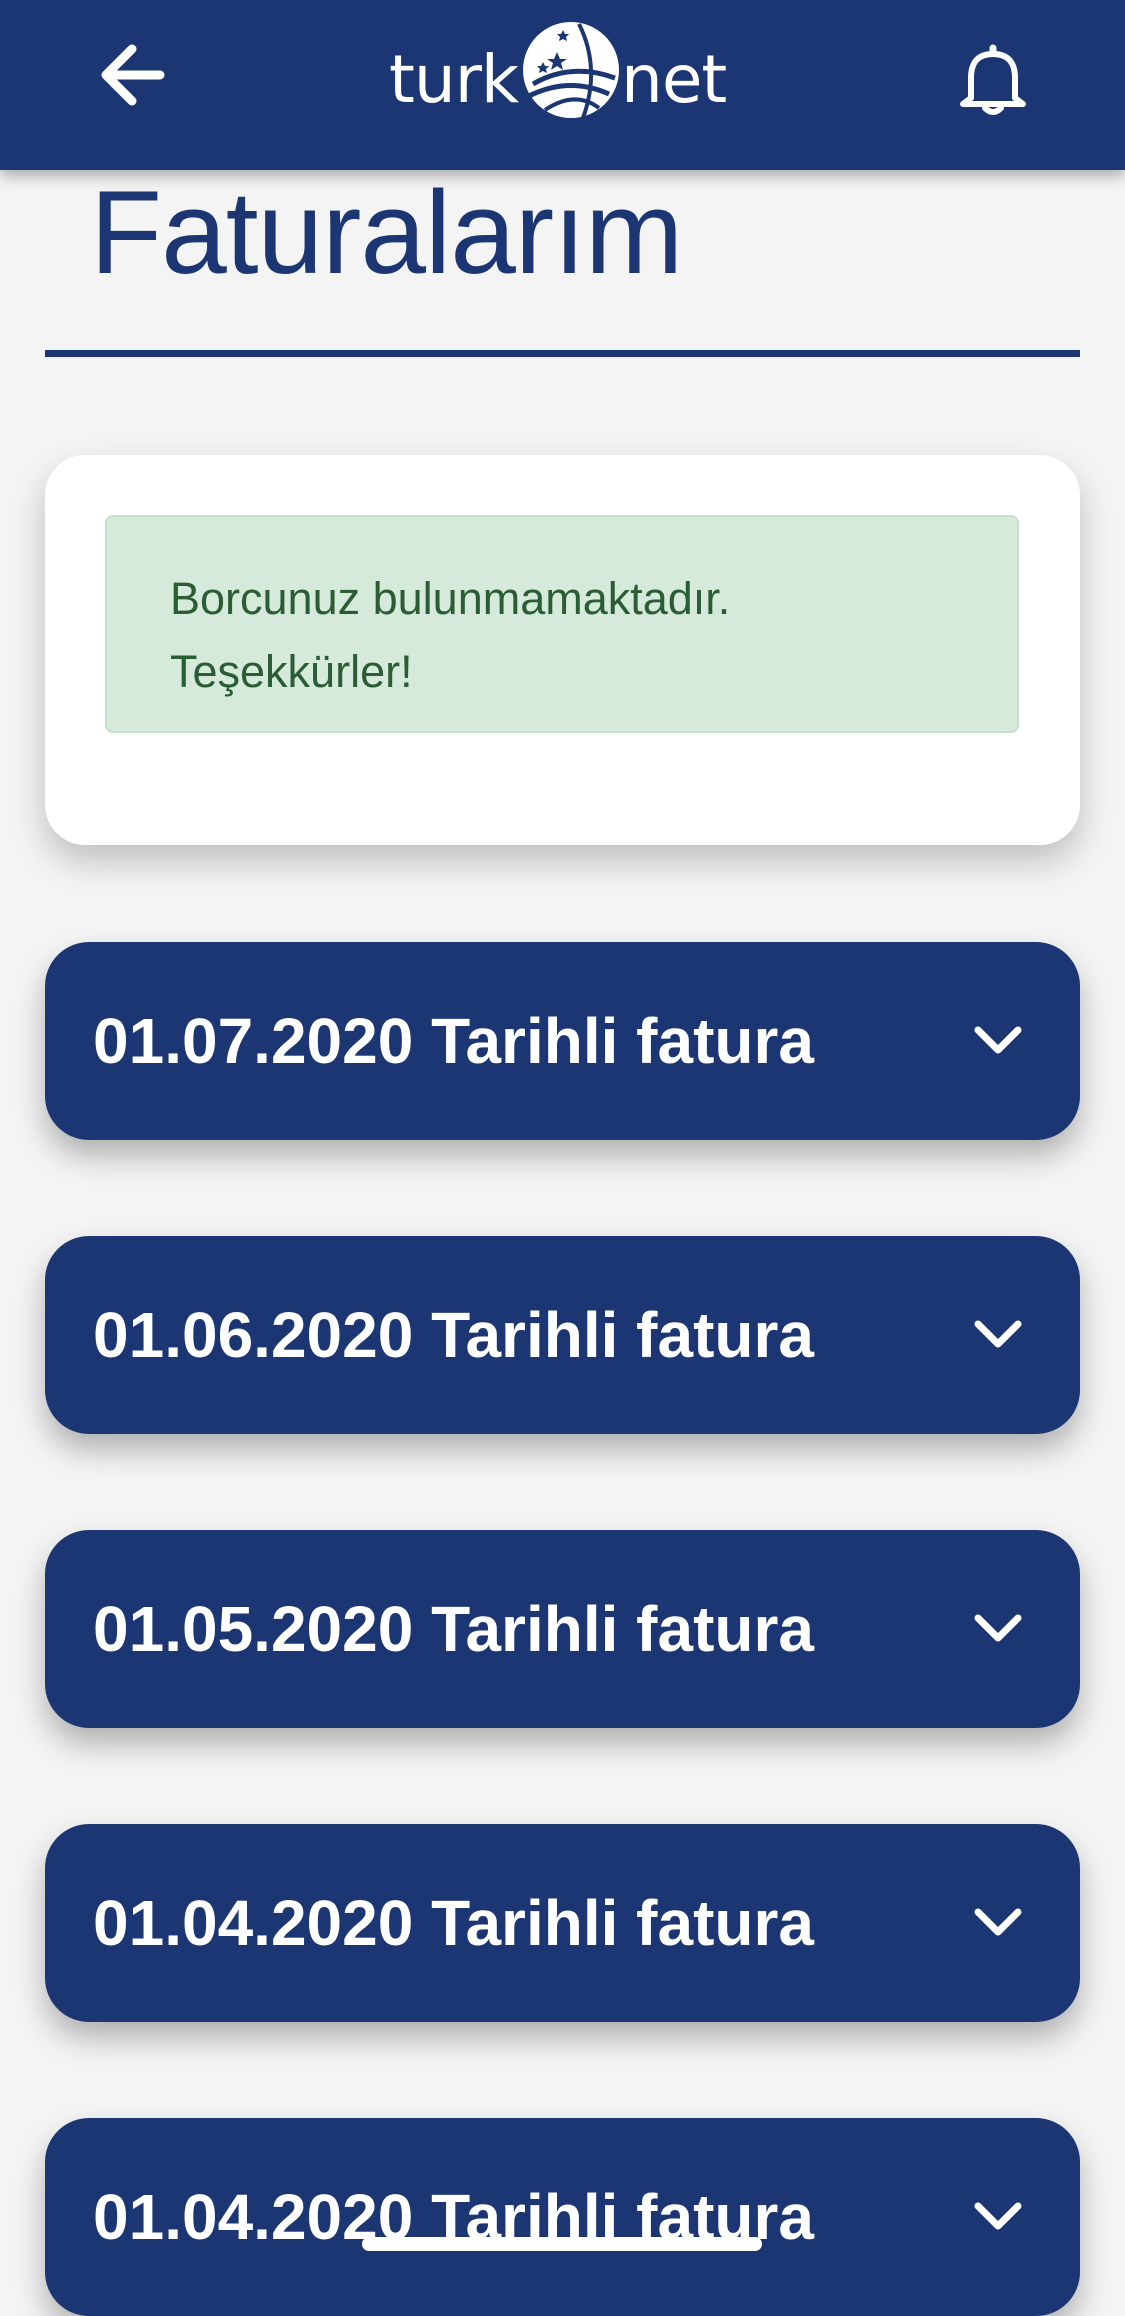  What do you see at coordinates (674, 79) in the screenshot?
I see `logo-text-net: net` at bounding box center [674, 79].